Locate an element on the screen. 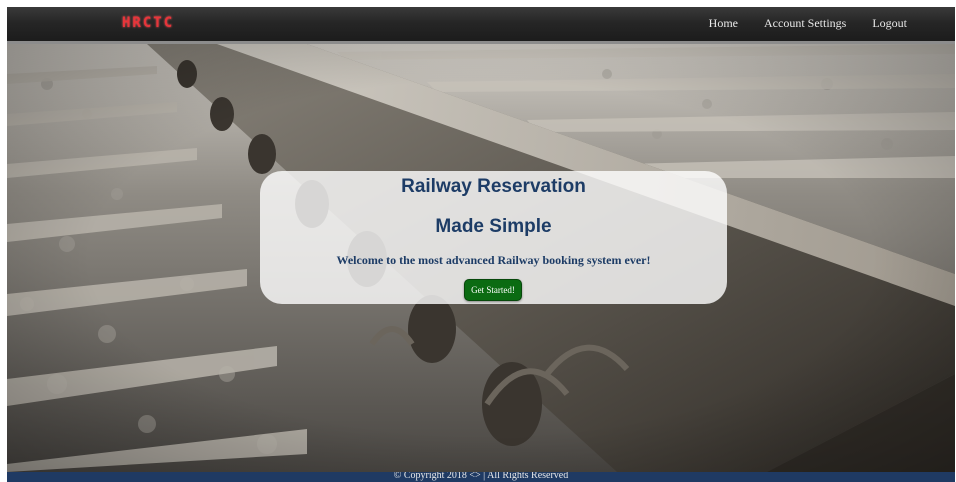 This screenshot has width=956, height=482. nav-link-logout: Logout is located at coordinates (889, 23).